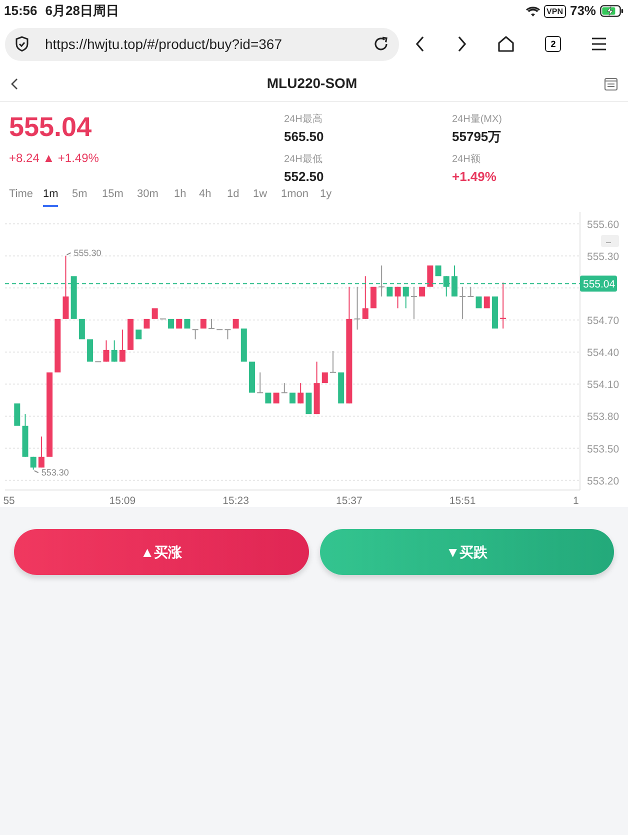 The width and height of the screenshot is (628, 835). What do you see at coordinates (381, 44) in the screenshot?
I see `reload-button` at bounding box center [381, 44].